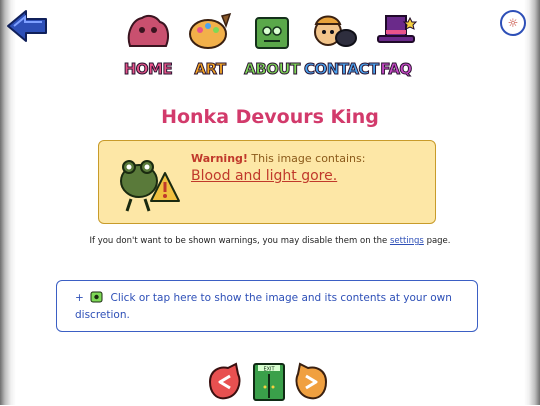 Image resolution: width=540 pixels, height=406 pixels. What do you see at coordinates (397, 29) in the screenshot?
I see `top-hat-icon` at bounding box center [397, 29].